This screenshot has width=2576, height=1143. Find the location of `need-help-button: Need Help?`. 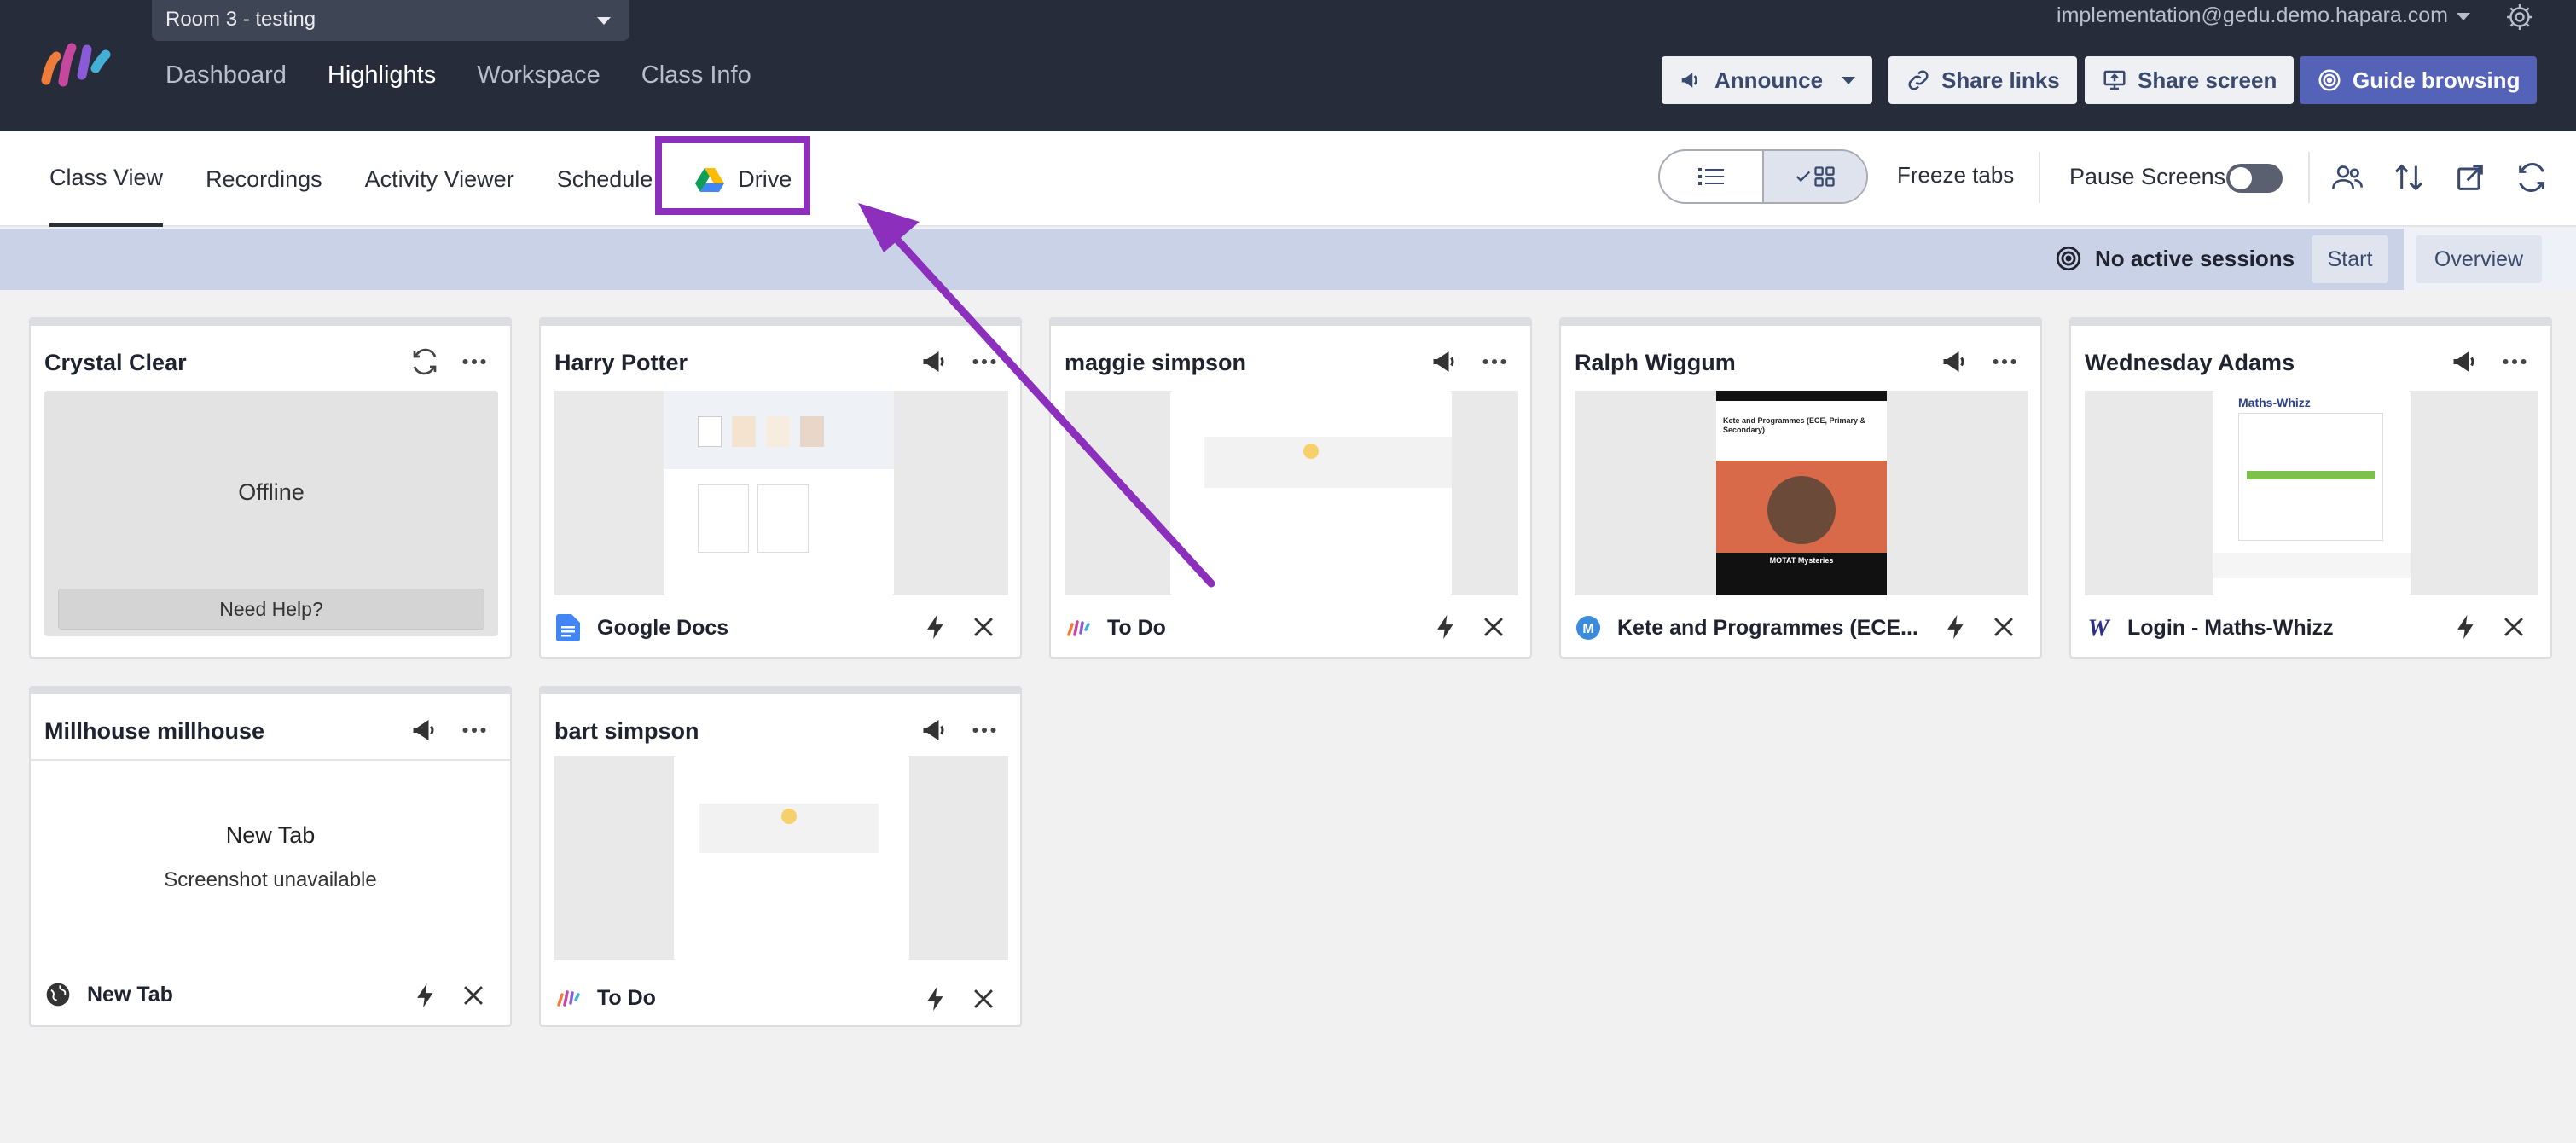

need-help-button: Need Help? is located at coordinates (271, 609).